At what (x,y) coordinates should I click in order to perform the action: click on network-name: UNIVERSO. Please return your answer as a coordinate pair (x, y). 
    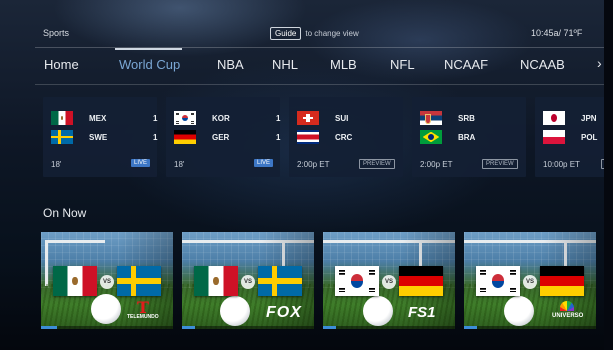
    Looking at the image, I should click on (568, 316).